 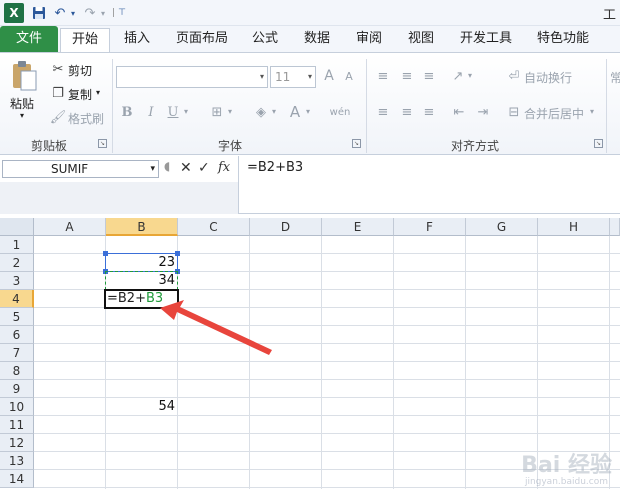 I want to click on scissors-icon: ✂, so click(x=58, y=69).